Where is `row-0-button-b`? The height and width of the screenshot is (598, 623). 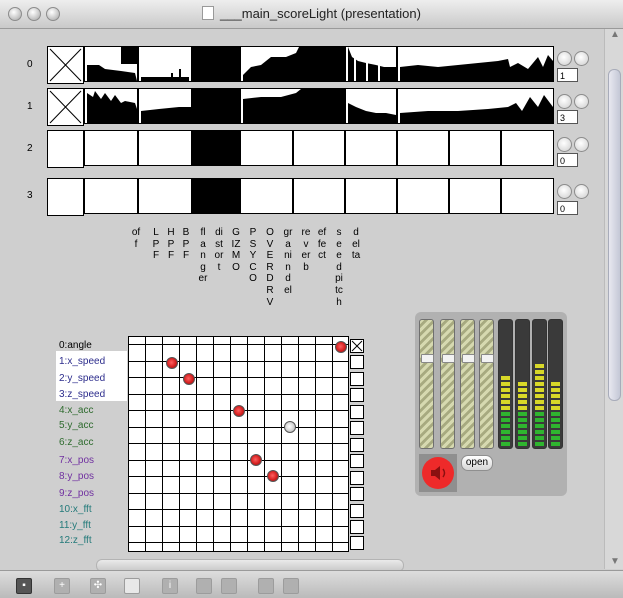
row-0-button-b is located at coordinates (581, 58).